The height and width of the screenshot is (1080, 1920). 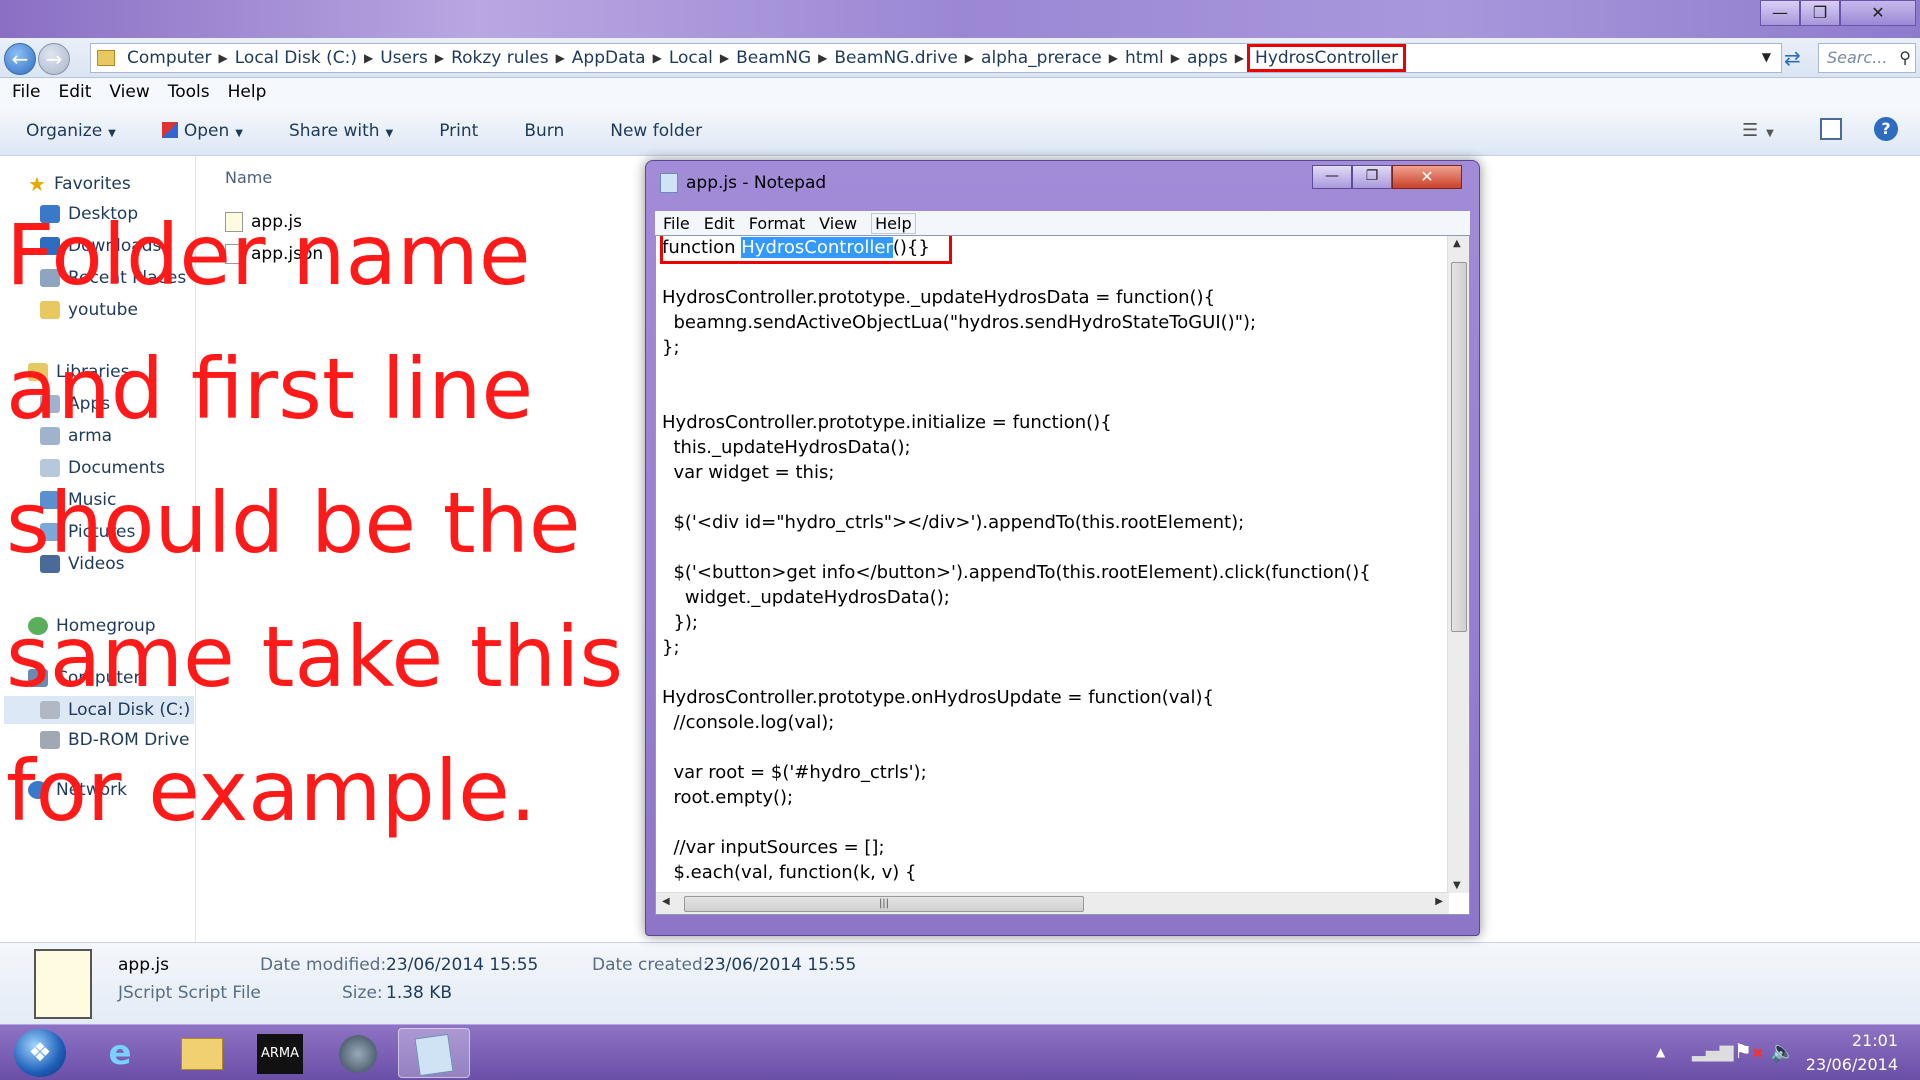 I want to click on search-icon: ⚲, so click(x=1905, y=58).